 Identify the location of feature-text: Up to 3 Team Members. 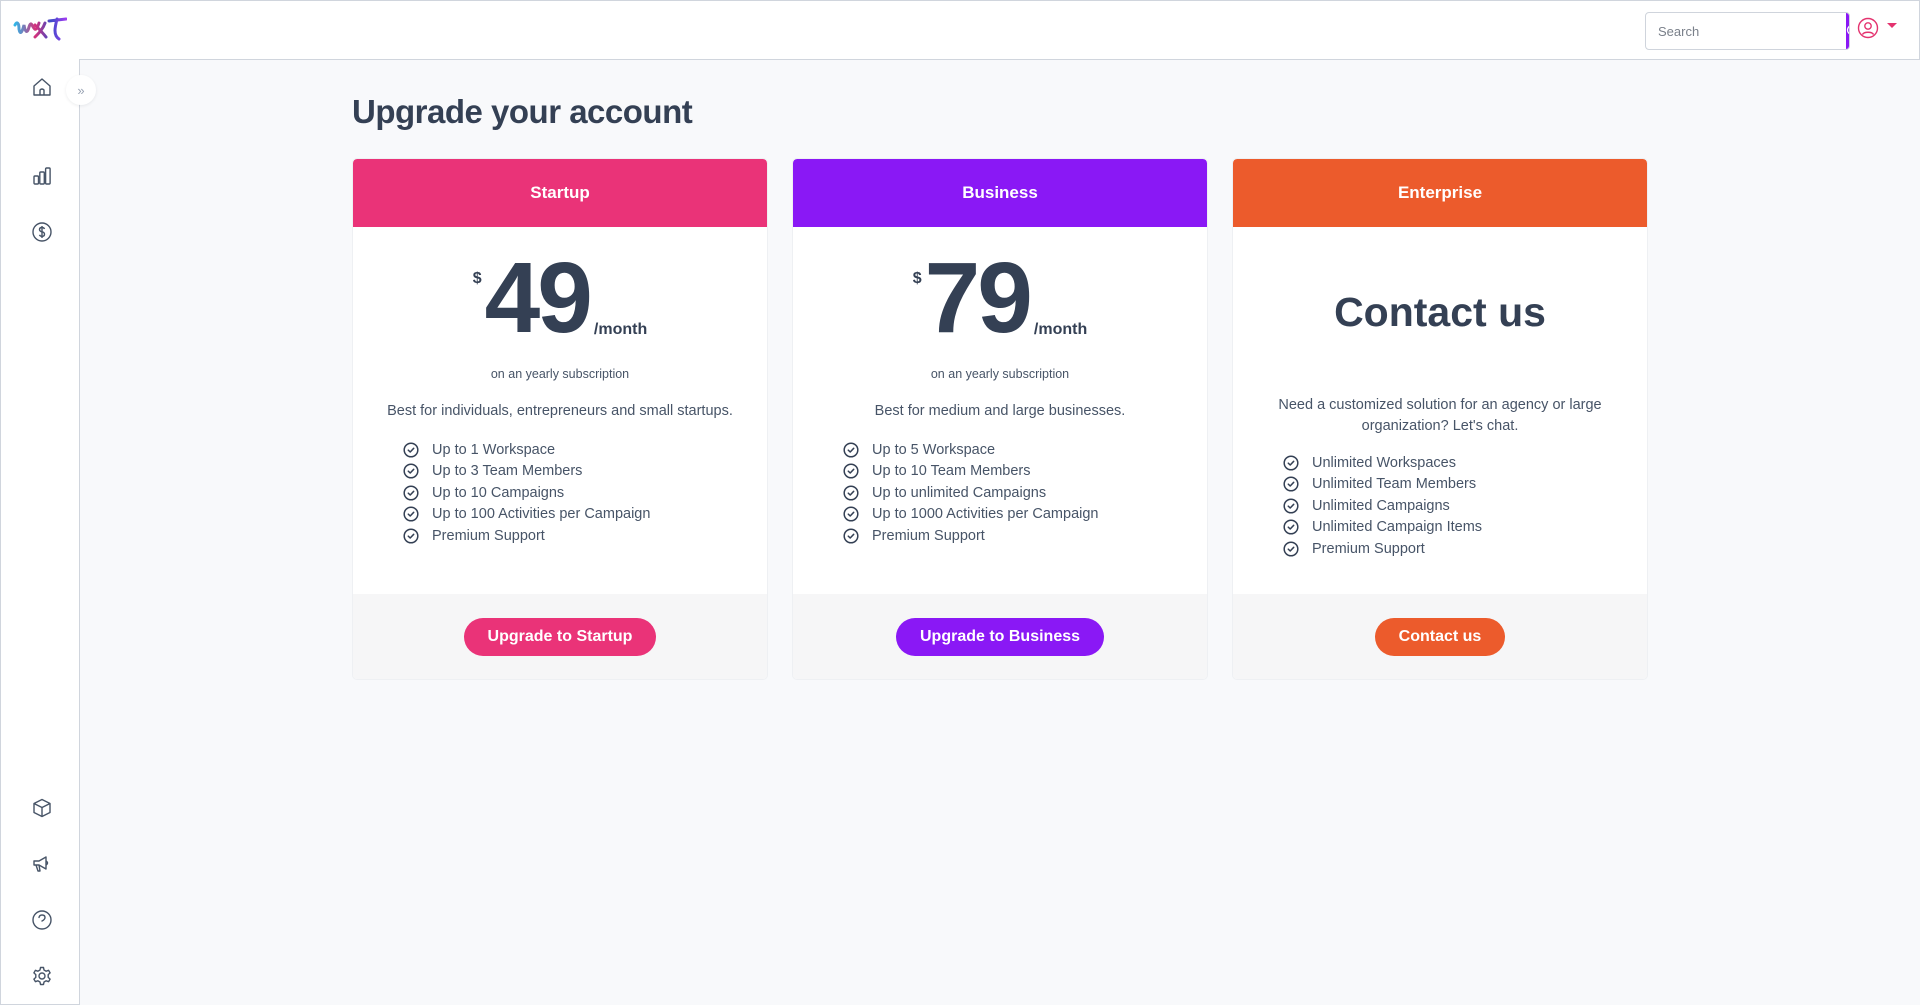
(507, 471).